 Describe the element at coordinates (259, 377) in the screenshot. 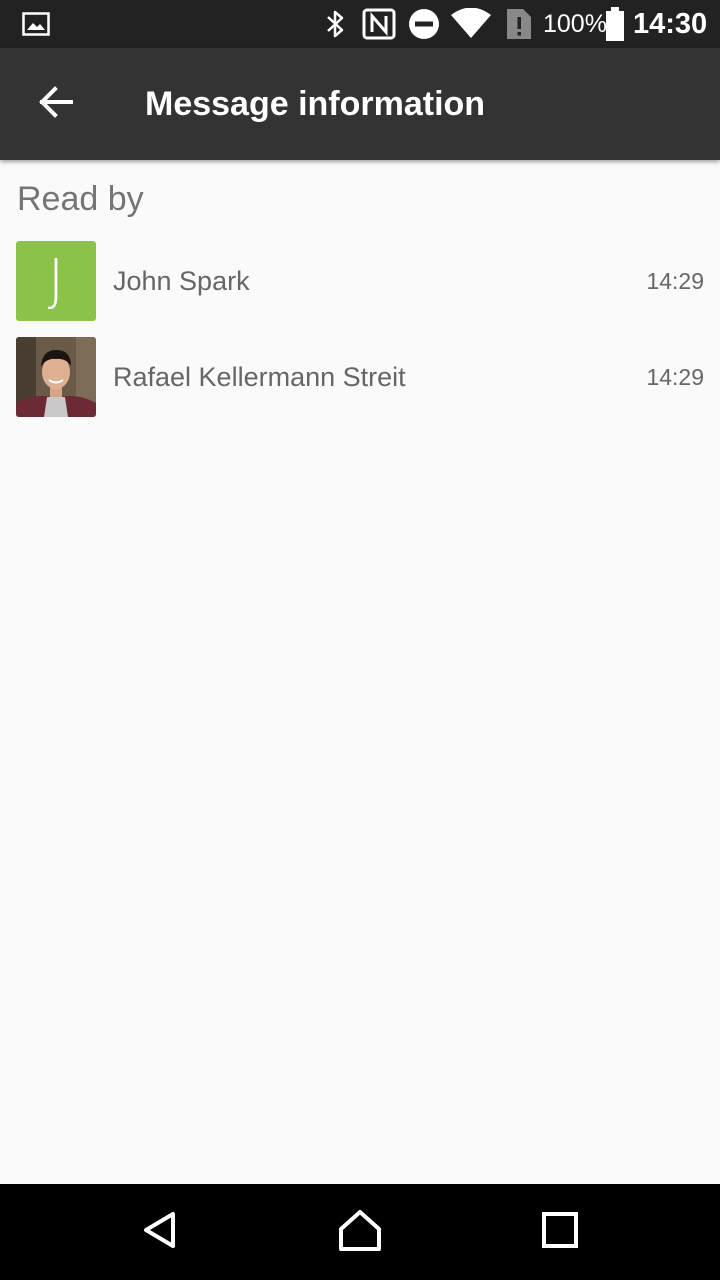

I see `reader-name: Rafael Kellermann Streit` at that location.